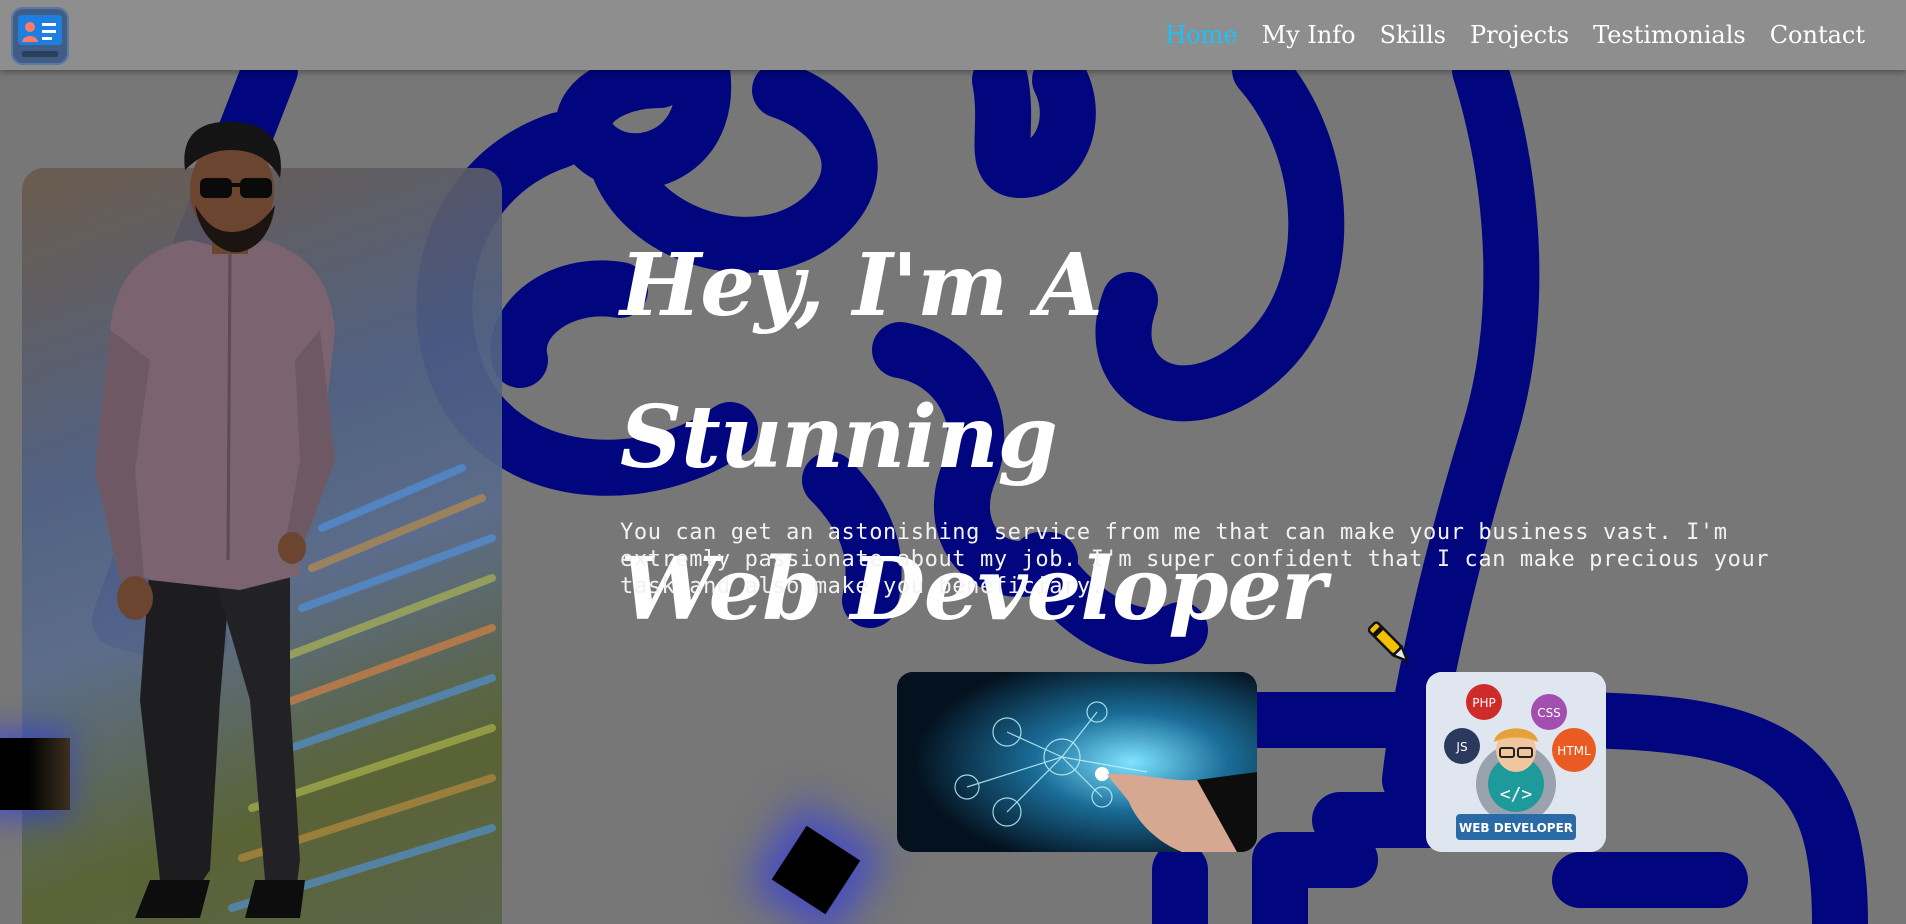 The height and width of the screenshot is (924, 1906). What do you see at coordinates (1484, 703) in the screenshot?
I see `badge-php: PHP` at bounding box center [1484, 703].